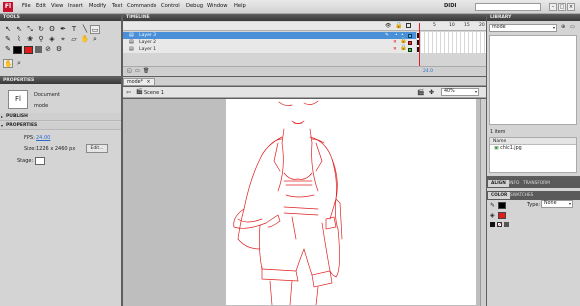 The image size is (580, 306). I want to click on menu-help: Help, so click(240, 6).